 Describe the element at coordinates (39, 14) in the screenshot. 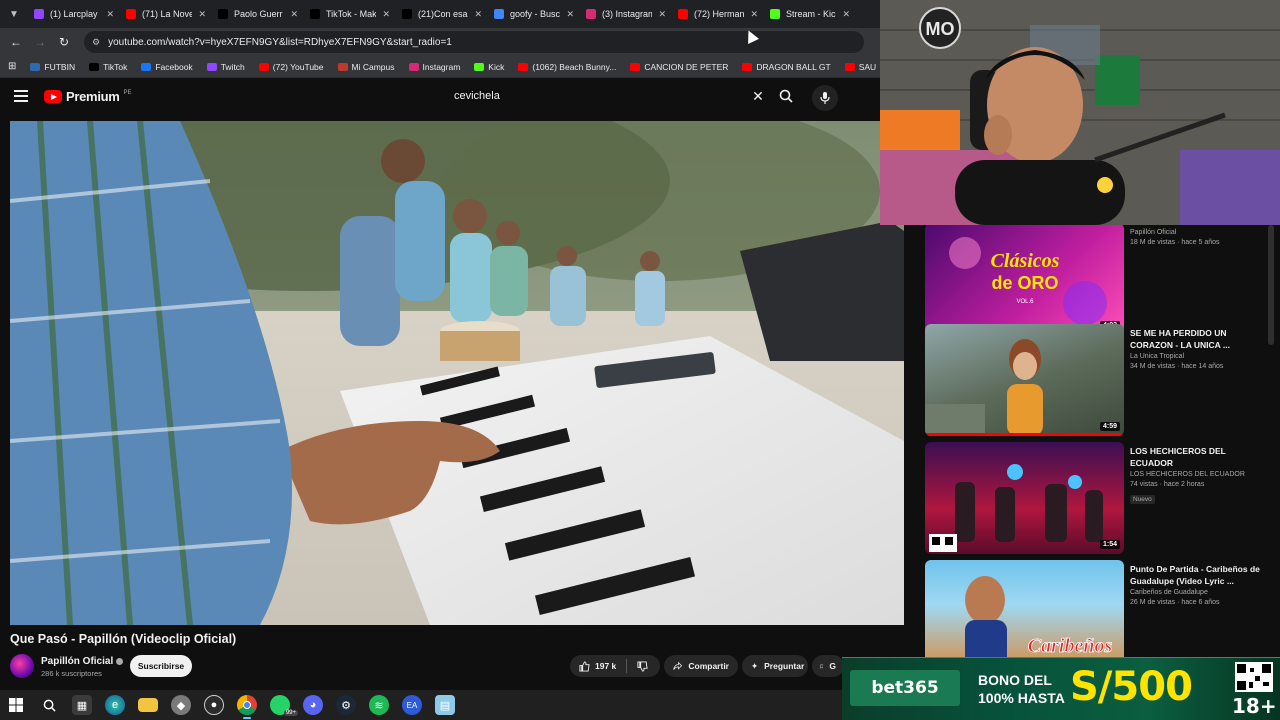

I see `twitch-icon` at that location.